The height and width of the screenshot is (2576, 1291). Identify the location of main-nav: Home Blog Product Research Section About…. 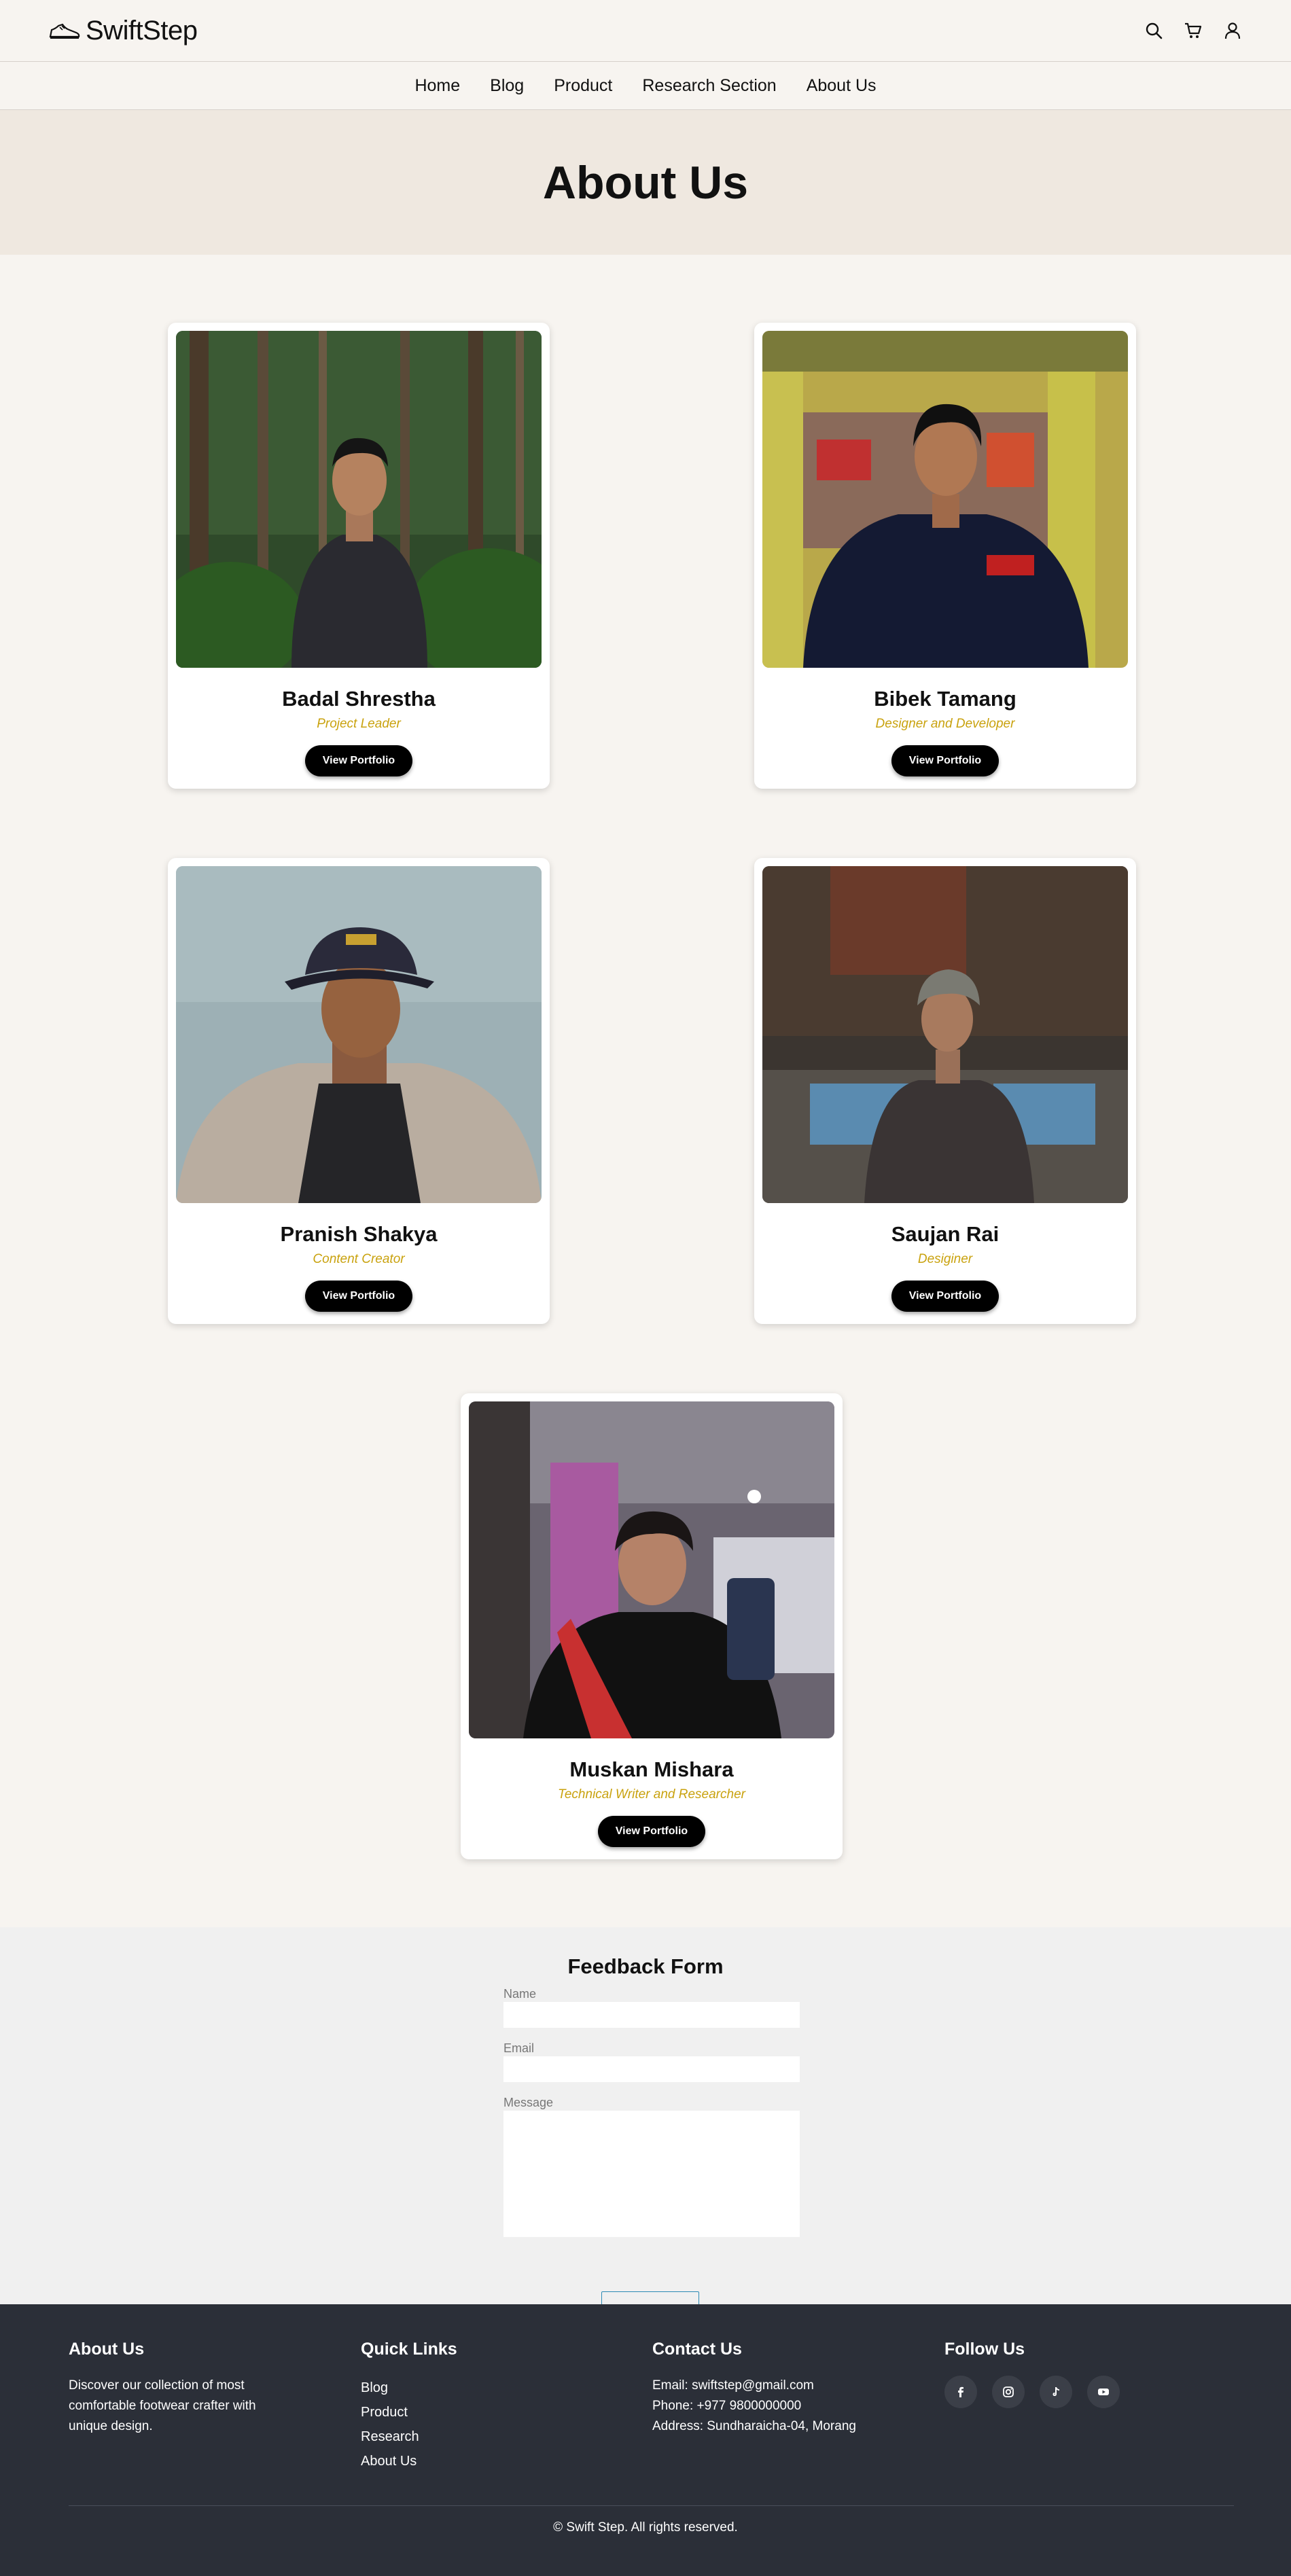
(645, 85).